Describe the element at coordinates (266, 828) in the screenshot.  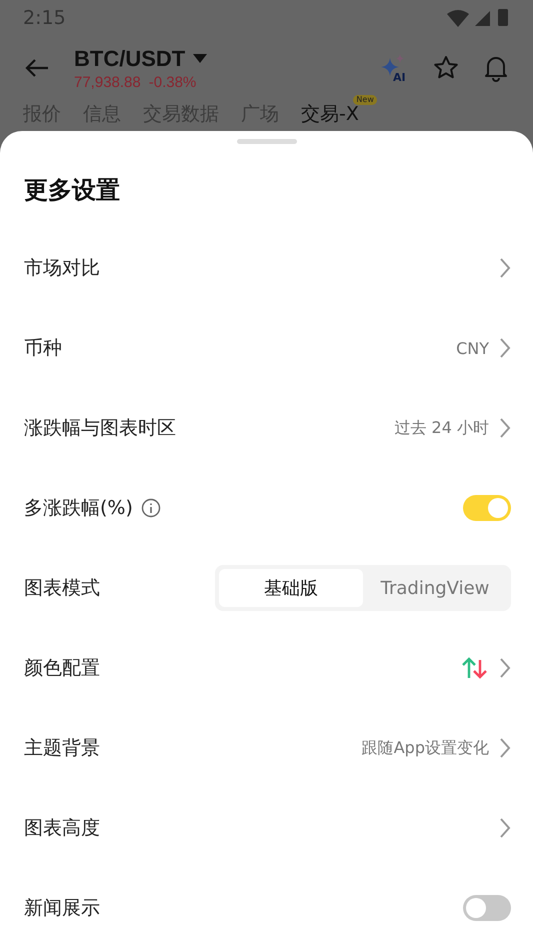
I see `settings-row: 图表高度` at that location.